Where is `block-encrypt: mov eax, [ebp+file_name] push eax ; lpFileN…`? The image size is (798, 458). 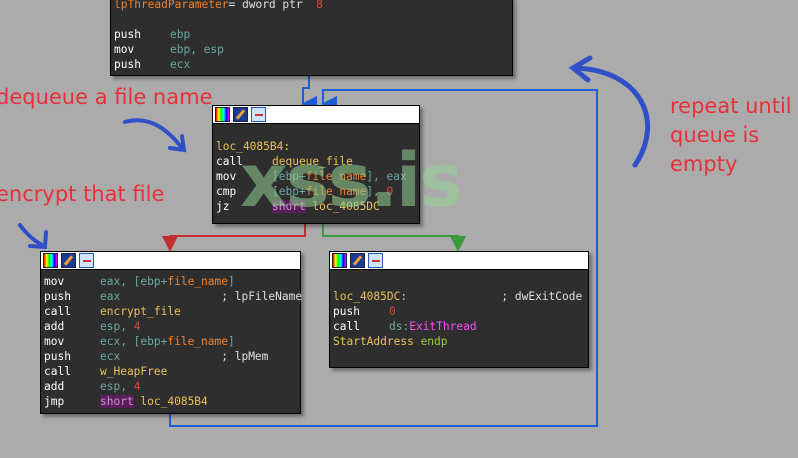
block-encrypt: mov eax, [ebp+file_name] push eax ; lpFileN… is located at coordinates (171, 332).